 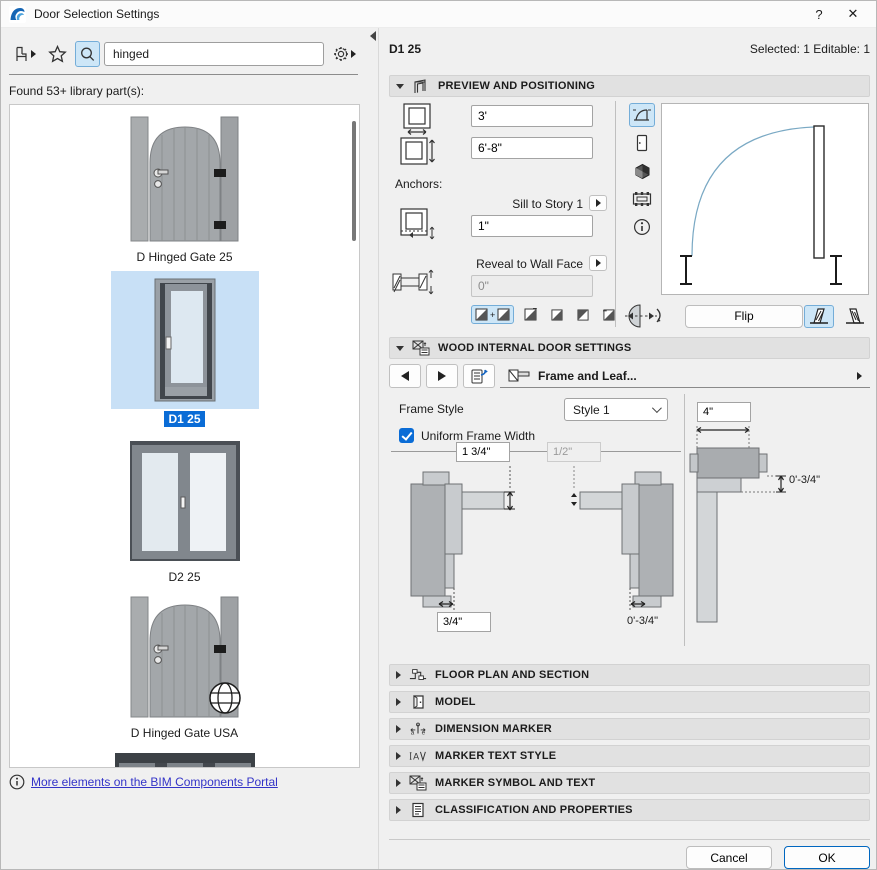 I want to click on favorites-button, so click(x=57, y=54).